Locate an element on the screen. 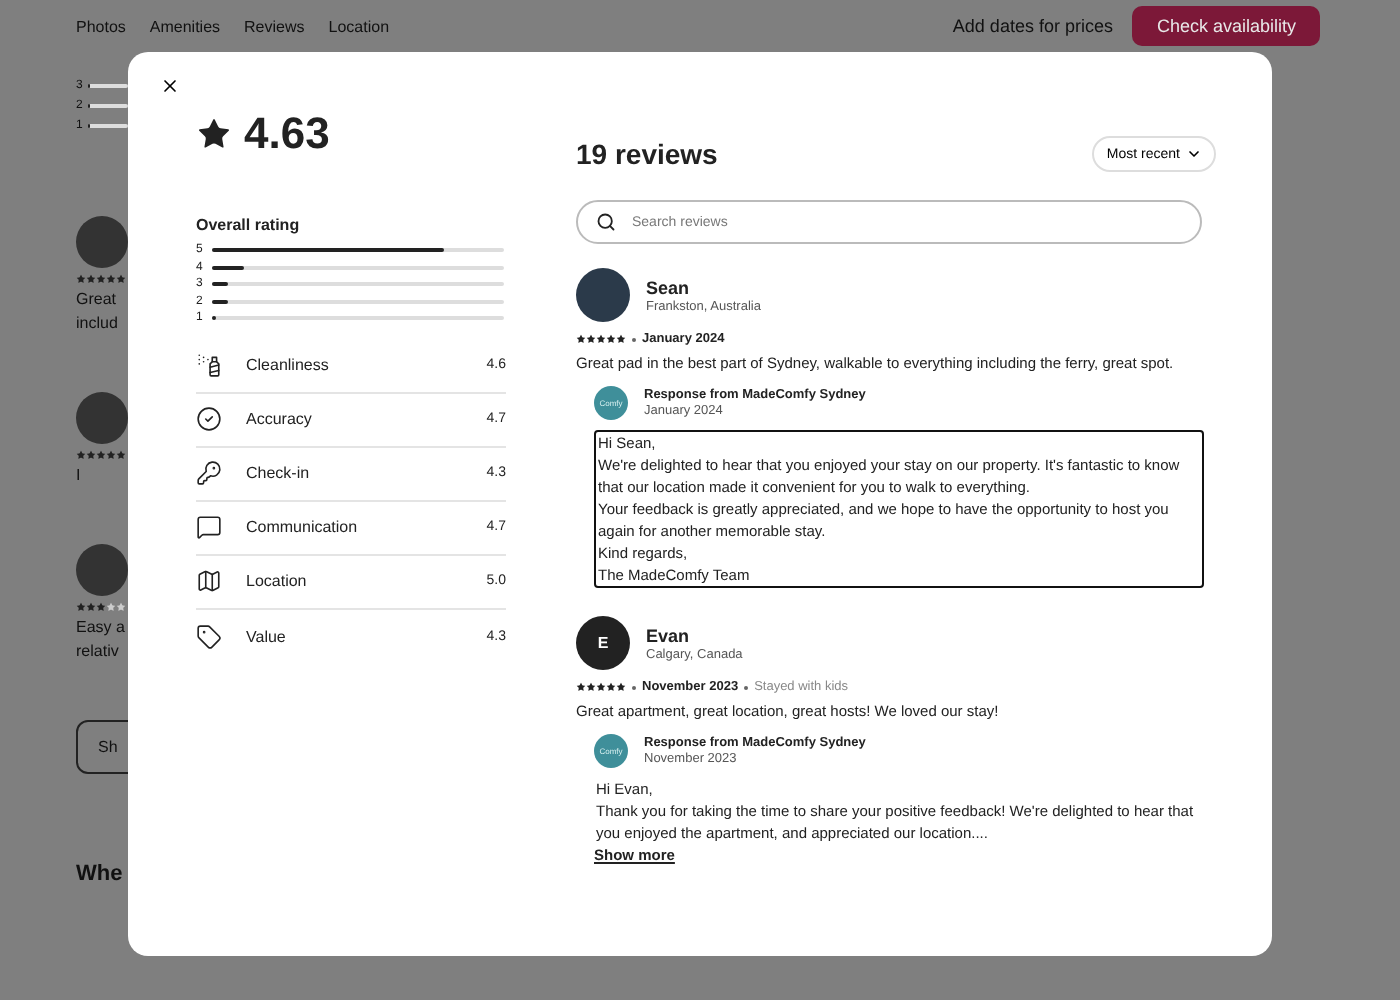  nav-tab: Photos is located at coordinates (101, 26).